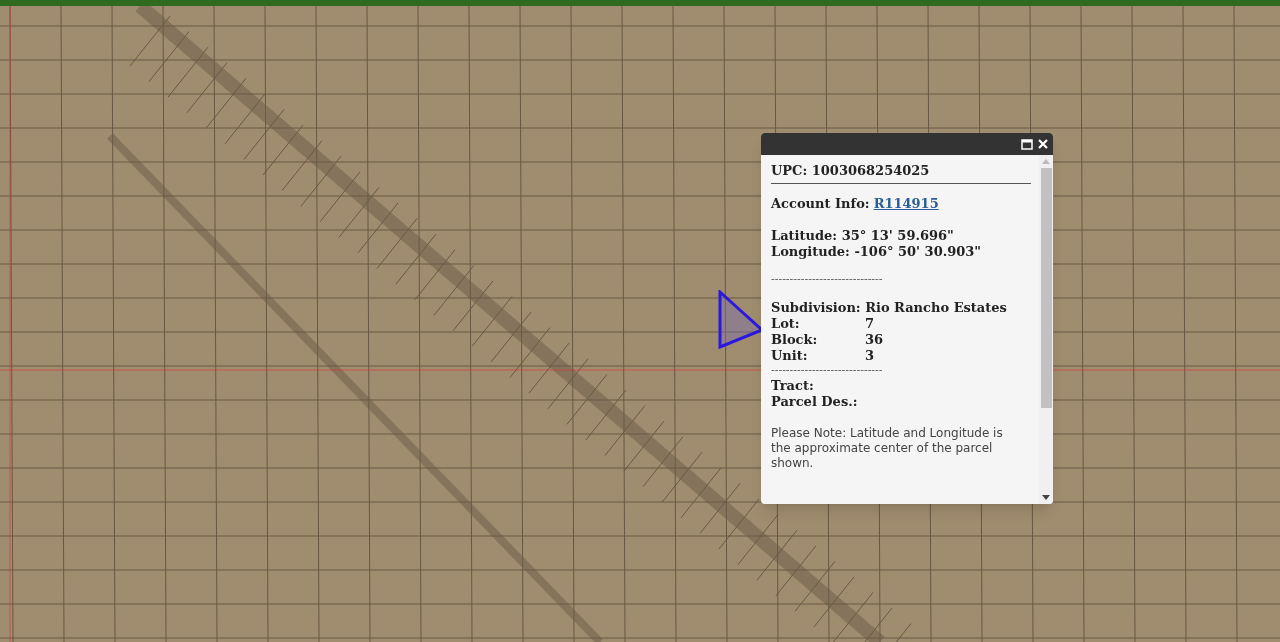 The width and height of the screenshot is (1280, 642). What do you see at coordinates (1046, 288) in the screenshot?
I see `scrollbar-thumb` at bounding box center [1046, 288].